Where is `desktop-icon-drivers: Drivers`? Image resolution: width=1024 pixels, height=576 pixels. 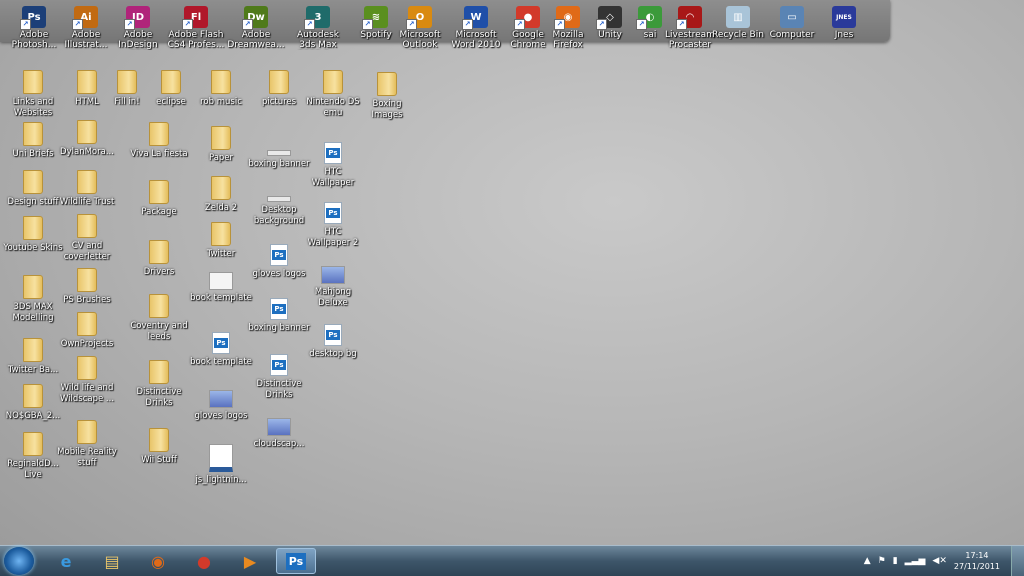
desktop-icon-drivers: Drivers is located at coordinates (159, 259).